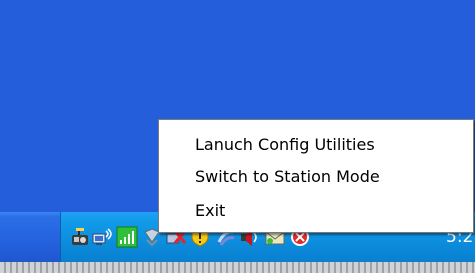 The height and width of the screenshot is (273, 475). What do you see at coordinates (80, 237) in the screenshot?
I see `wireless-utility-icon` at bounding box center [80, 237].